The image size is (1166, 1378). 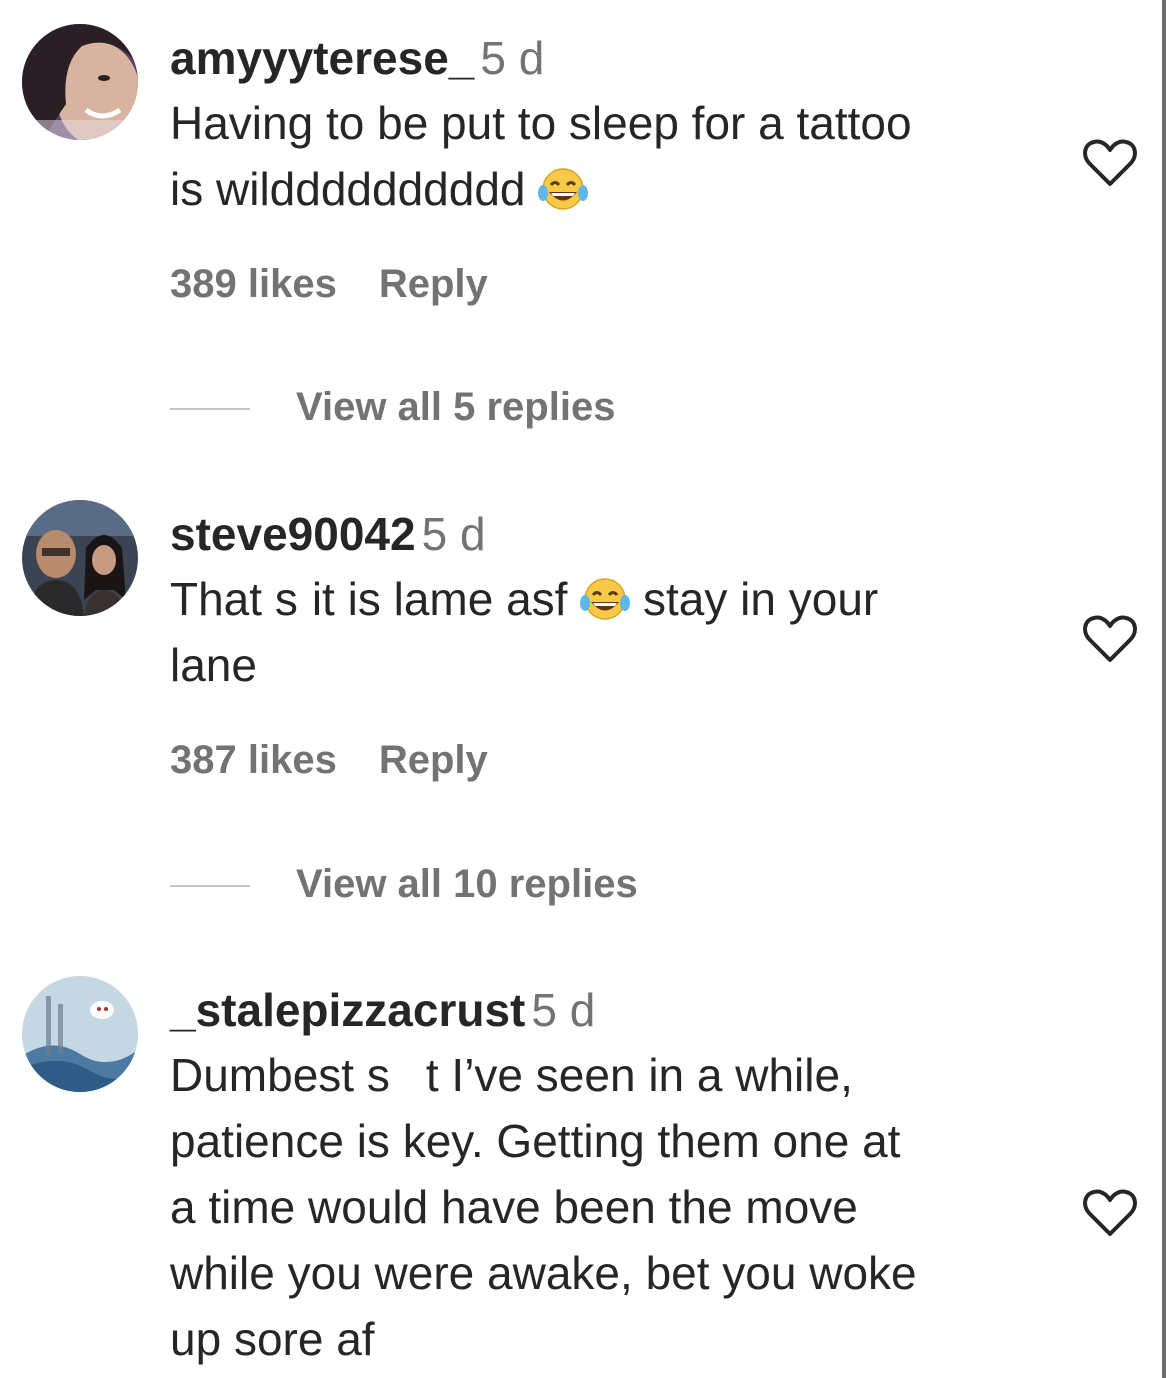 I want to click on comment-text-line: up sore af, so click(x=272, y=1339).